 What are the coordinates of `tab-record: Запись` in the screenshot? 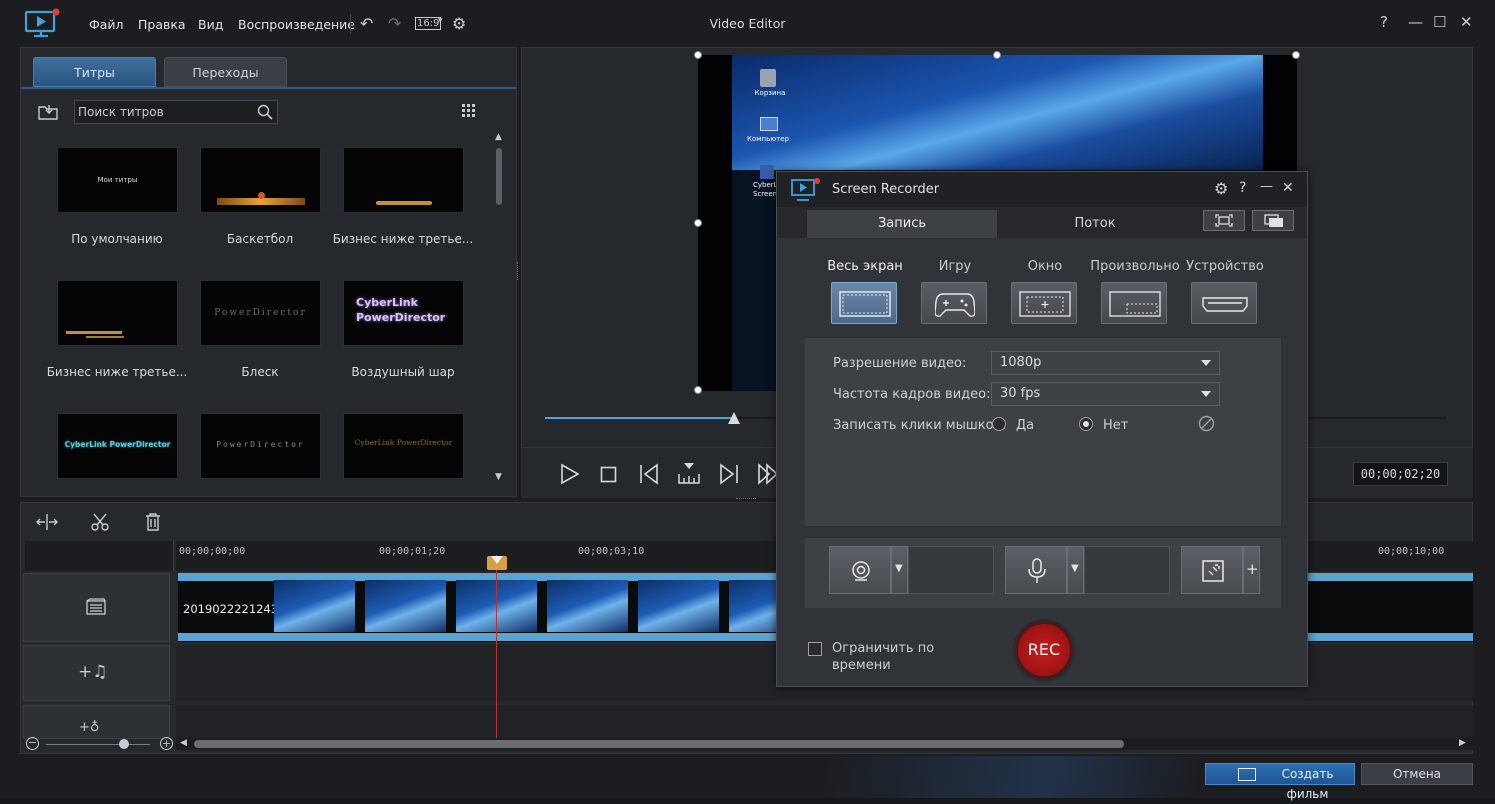 It's located at (902, 224).